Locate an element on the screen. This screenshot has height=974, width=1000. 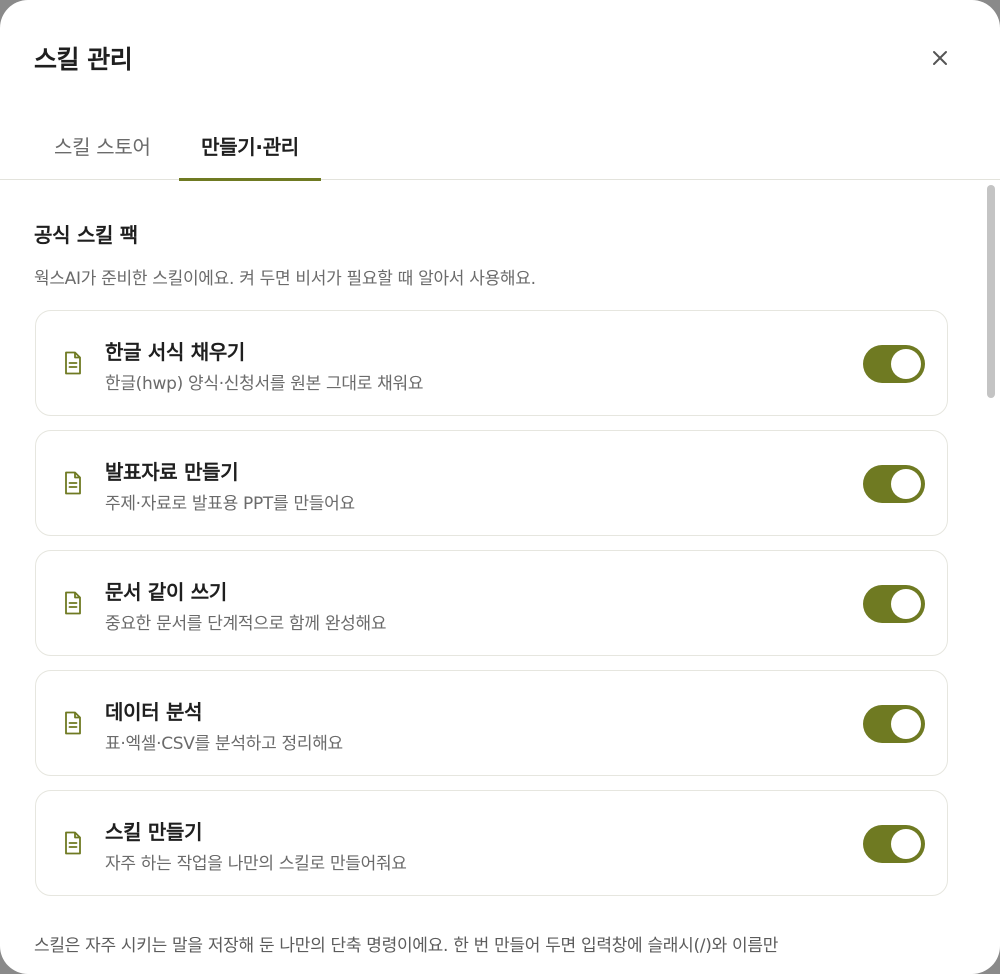
dialog-header: 스킬 관리 is located at coordinates (500, 55).